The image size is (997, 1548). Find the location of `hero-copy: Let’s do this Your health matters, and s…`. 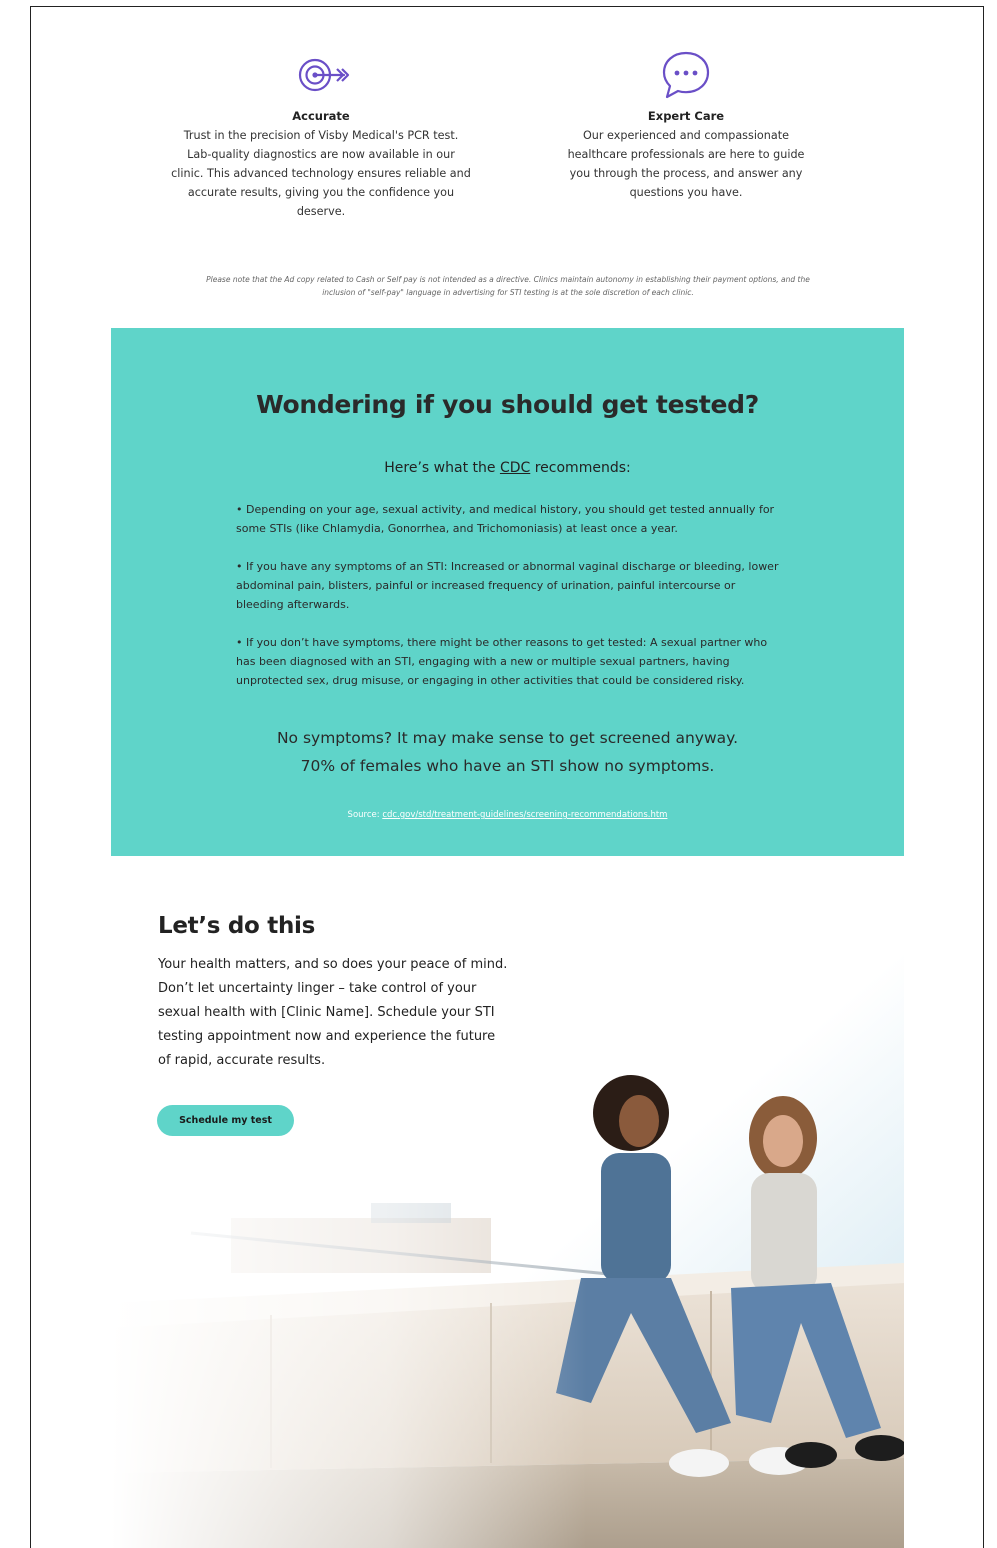

hero-copy: Let’s do this Your health matters, and s… is located at coordinates (333, 993).